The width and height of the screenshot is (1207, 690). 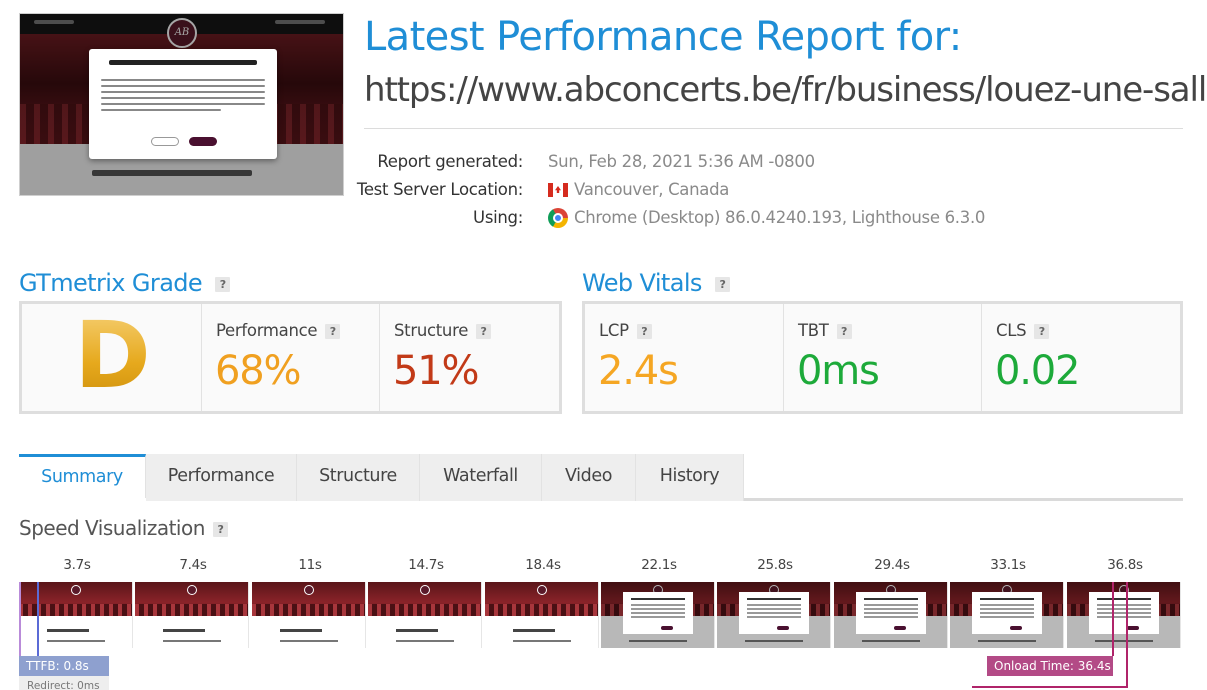 I want to click on filmstrip-time-label: 33.1s, so click(x=1008, y=565).